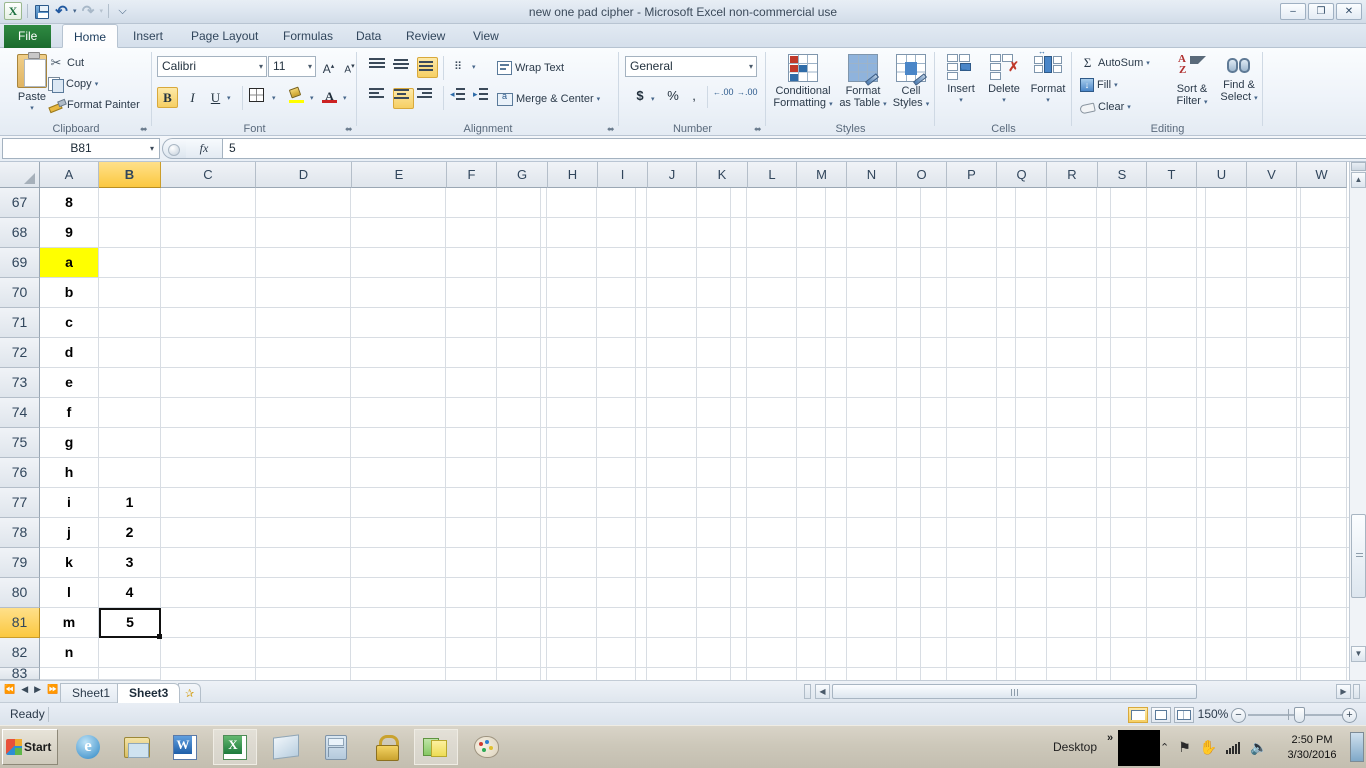 This screenshot has width=1366, height=768. Describe the element at coordinates (130, 563) in the screenshot. I see `cell-B79: 3` at that location.